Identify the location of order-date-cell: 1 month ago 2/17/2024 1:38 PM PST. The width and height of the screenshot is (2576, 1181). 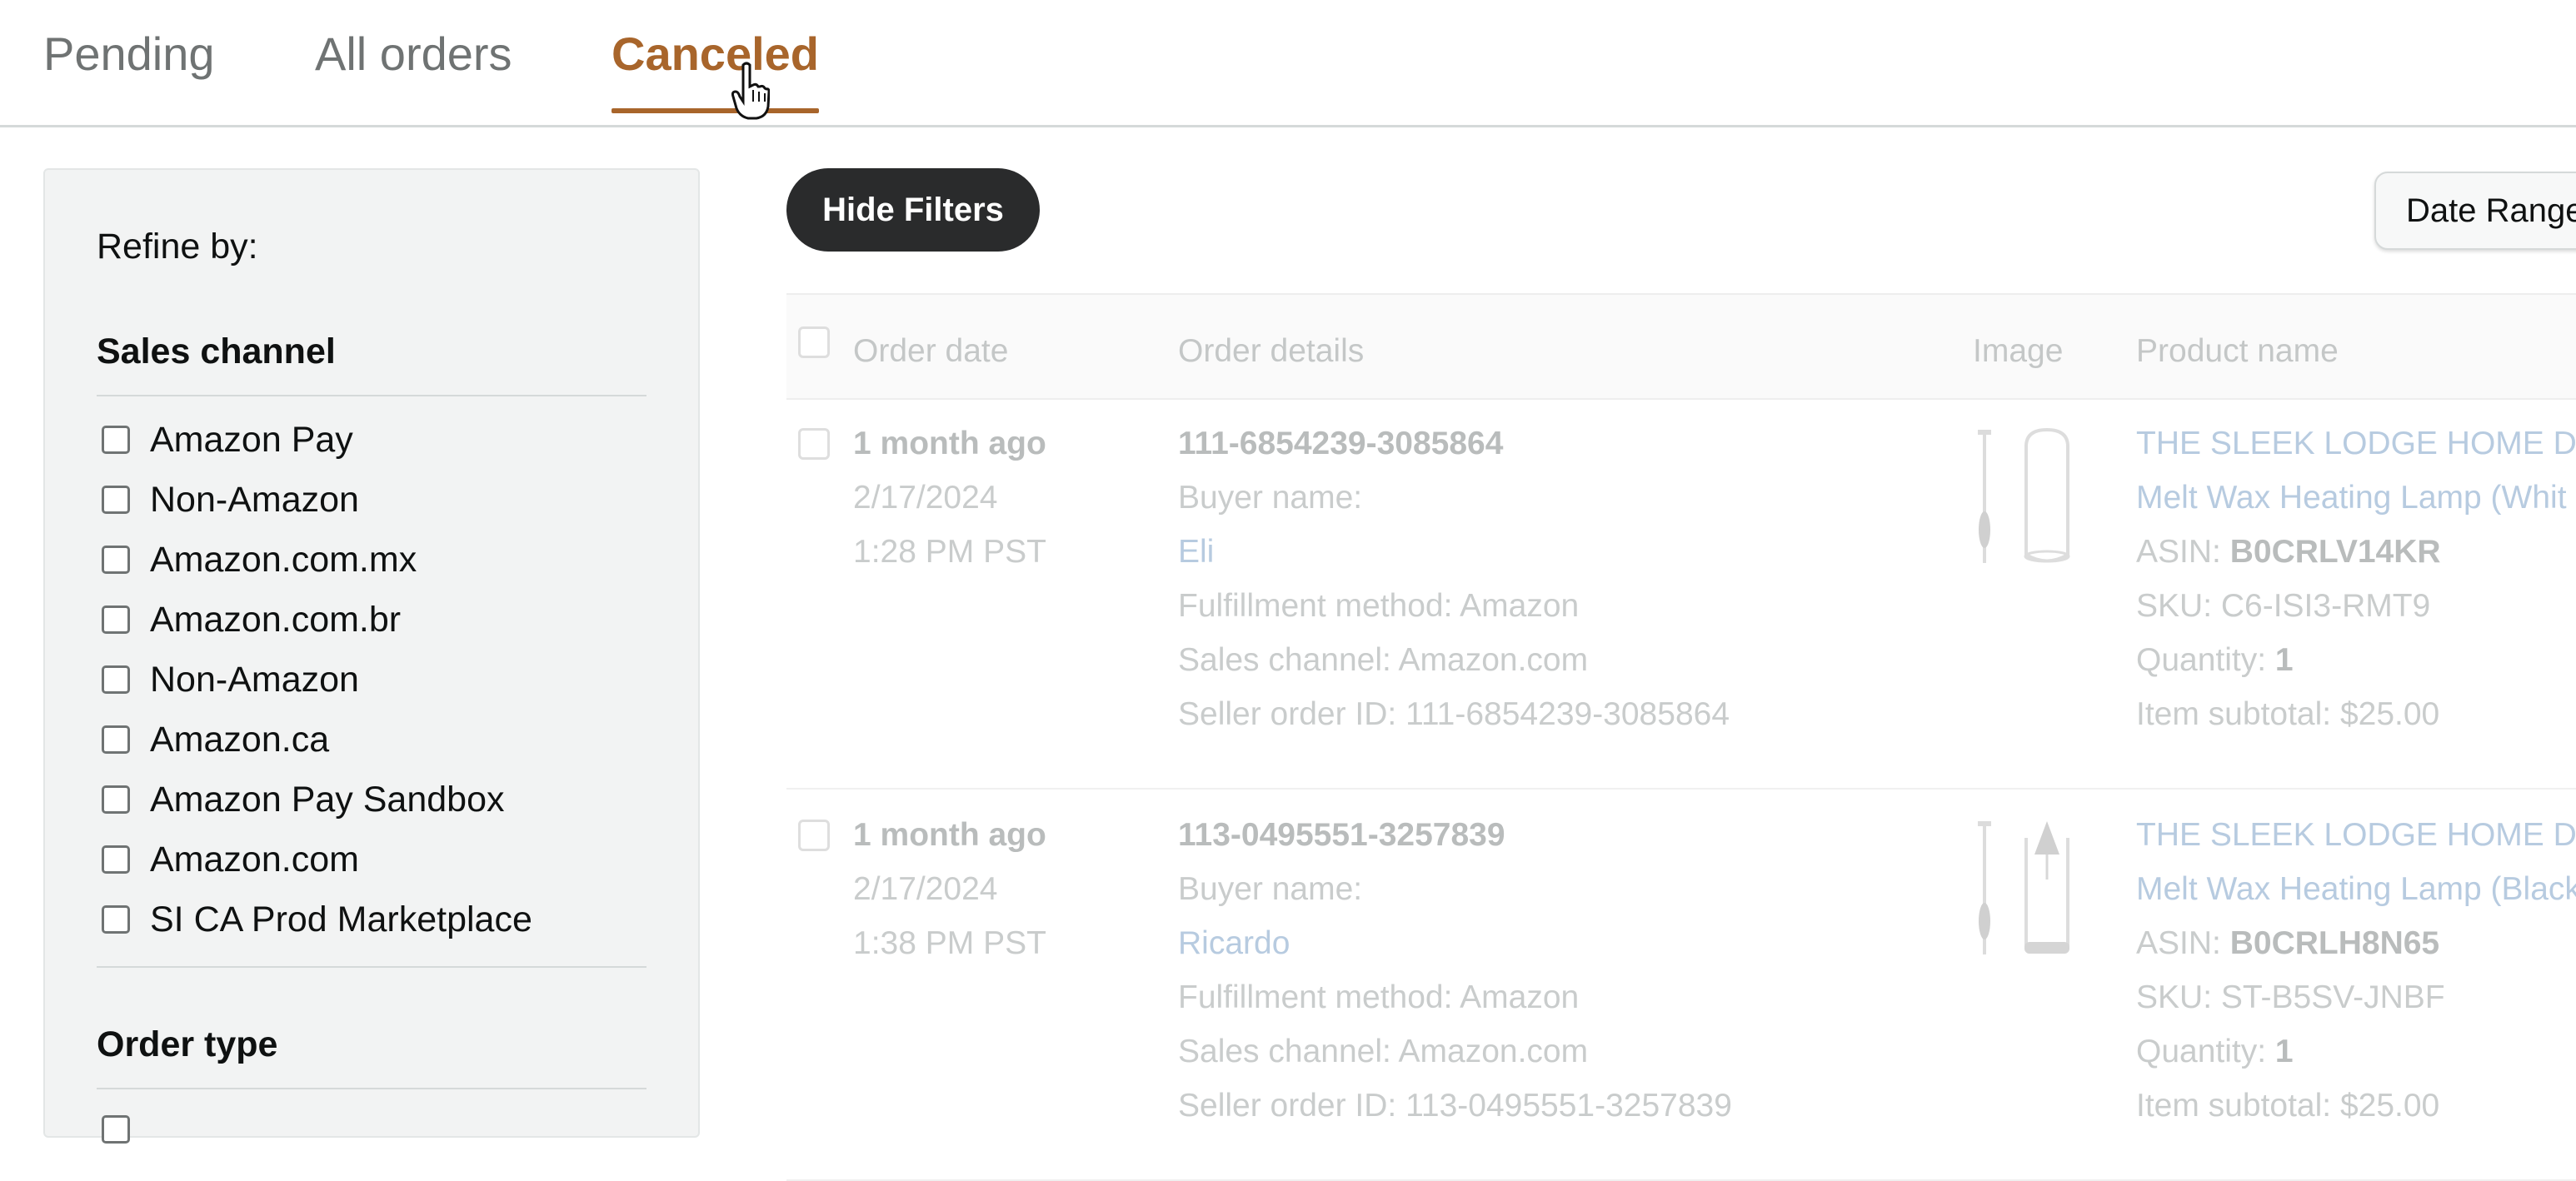
(949, 889).